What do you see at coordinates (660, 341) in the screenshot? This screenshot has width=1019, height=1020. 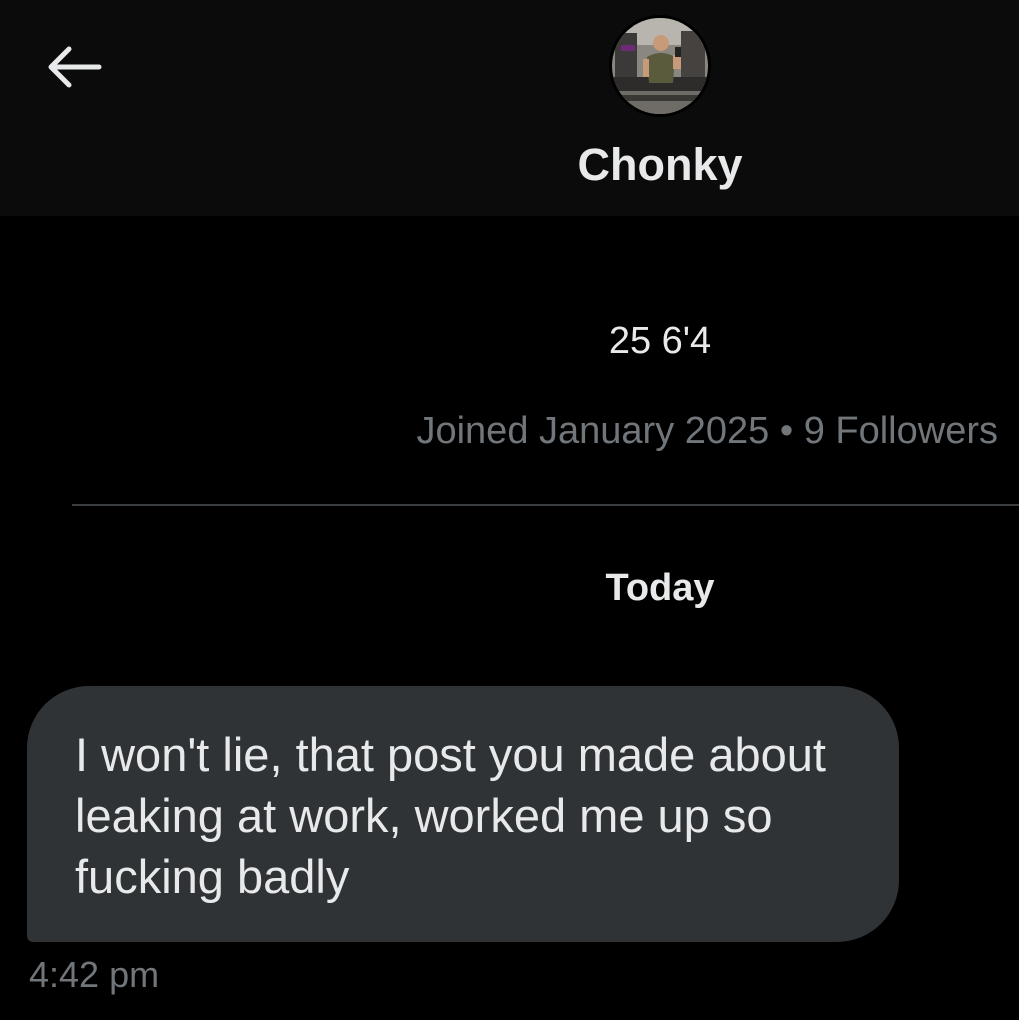 I see `profile-bio: 25 6'4` at bounding box center [660, 341].